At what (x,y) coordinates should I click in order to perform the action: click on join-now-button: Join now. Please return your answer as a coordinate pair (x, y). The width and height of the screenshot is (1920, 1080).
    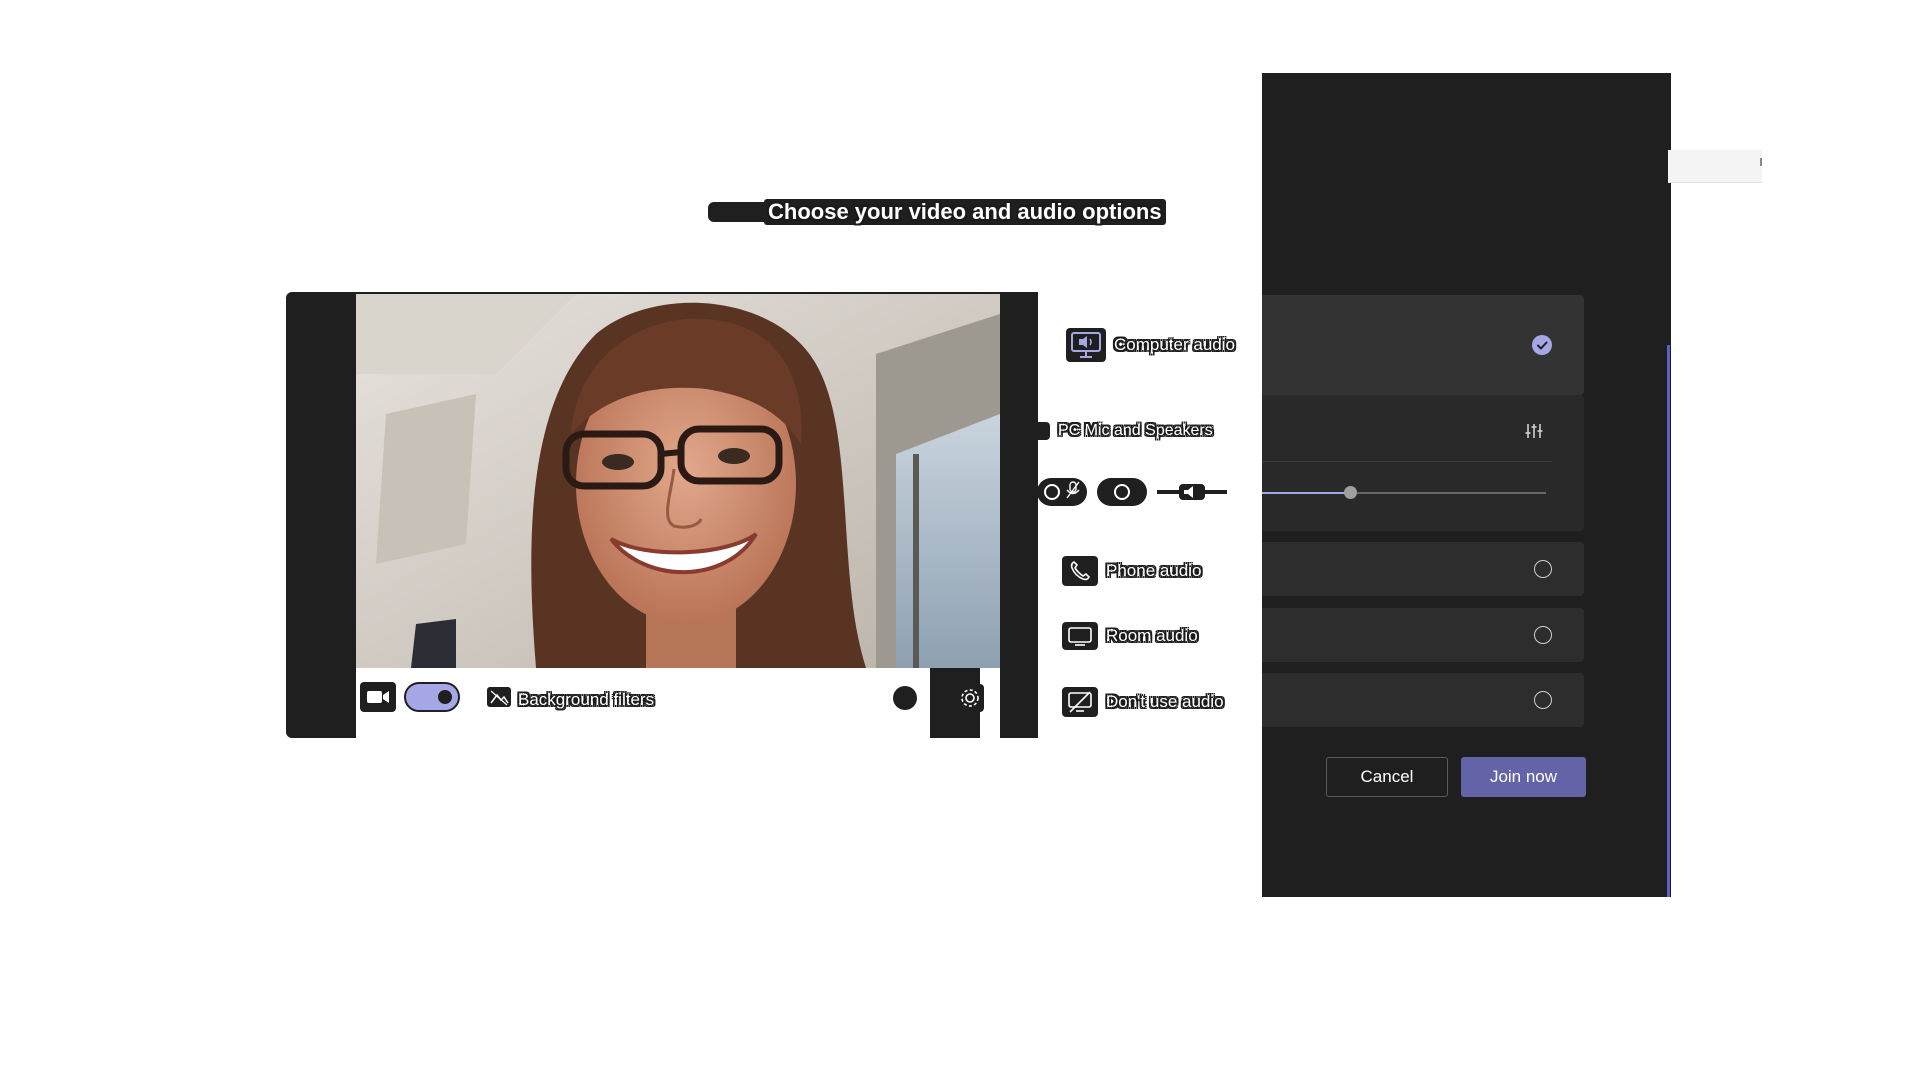
    Looking at the image, I should click on (1523, 777).